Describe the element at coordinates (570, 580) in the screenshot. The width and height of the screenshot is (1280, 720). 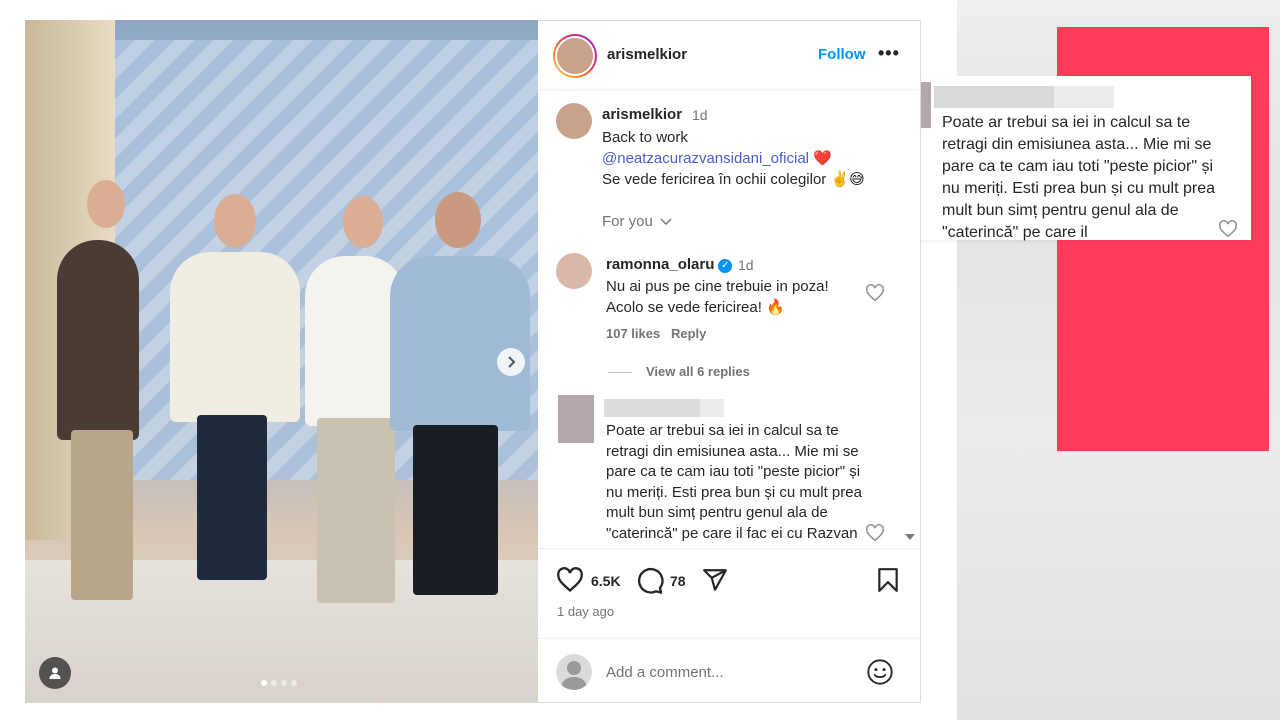
I see `like-heart-icon` at that location.